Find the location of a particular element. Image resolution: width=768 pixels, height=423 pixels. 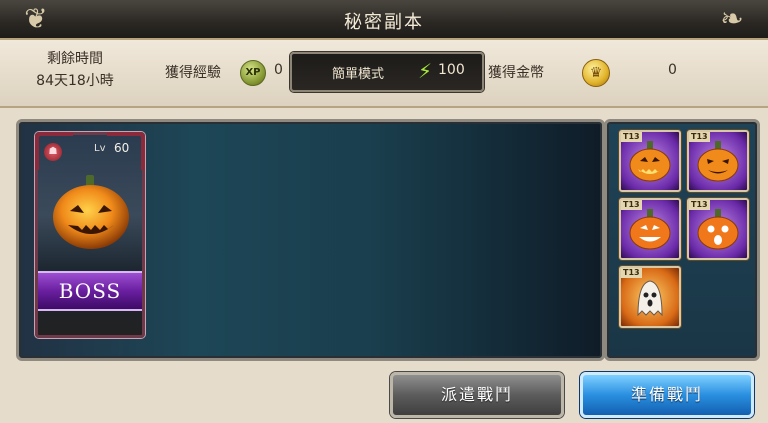

stamina-bolt-icon: ⚡ is located at coordinates (425, 71).